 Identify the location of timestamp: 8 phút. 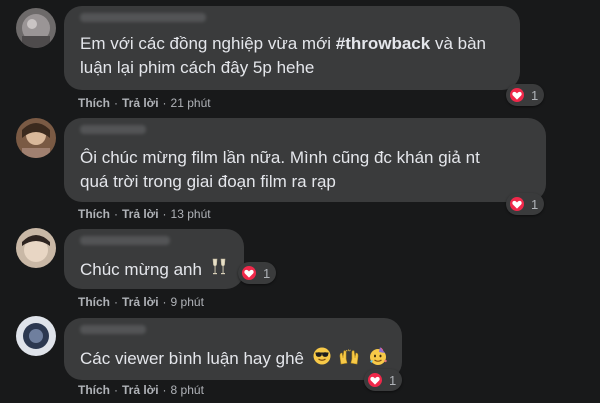
(187, 390).